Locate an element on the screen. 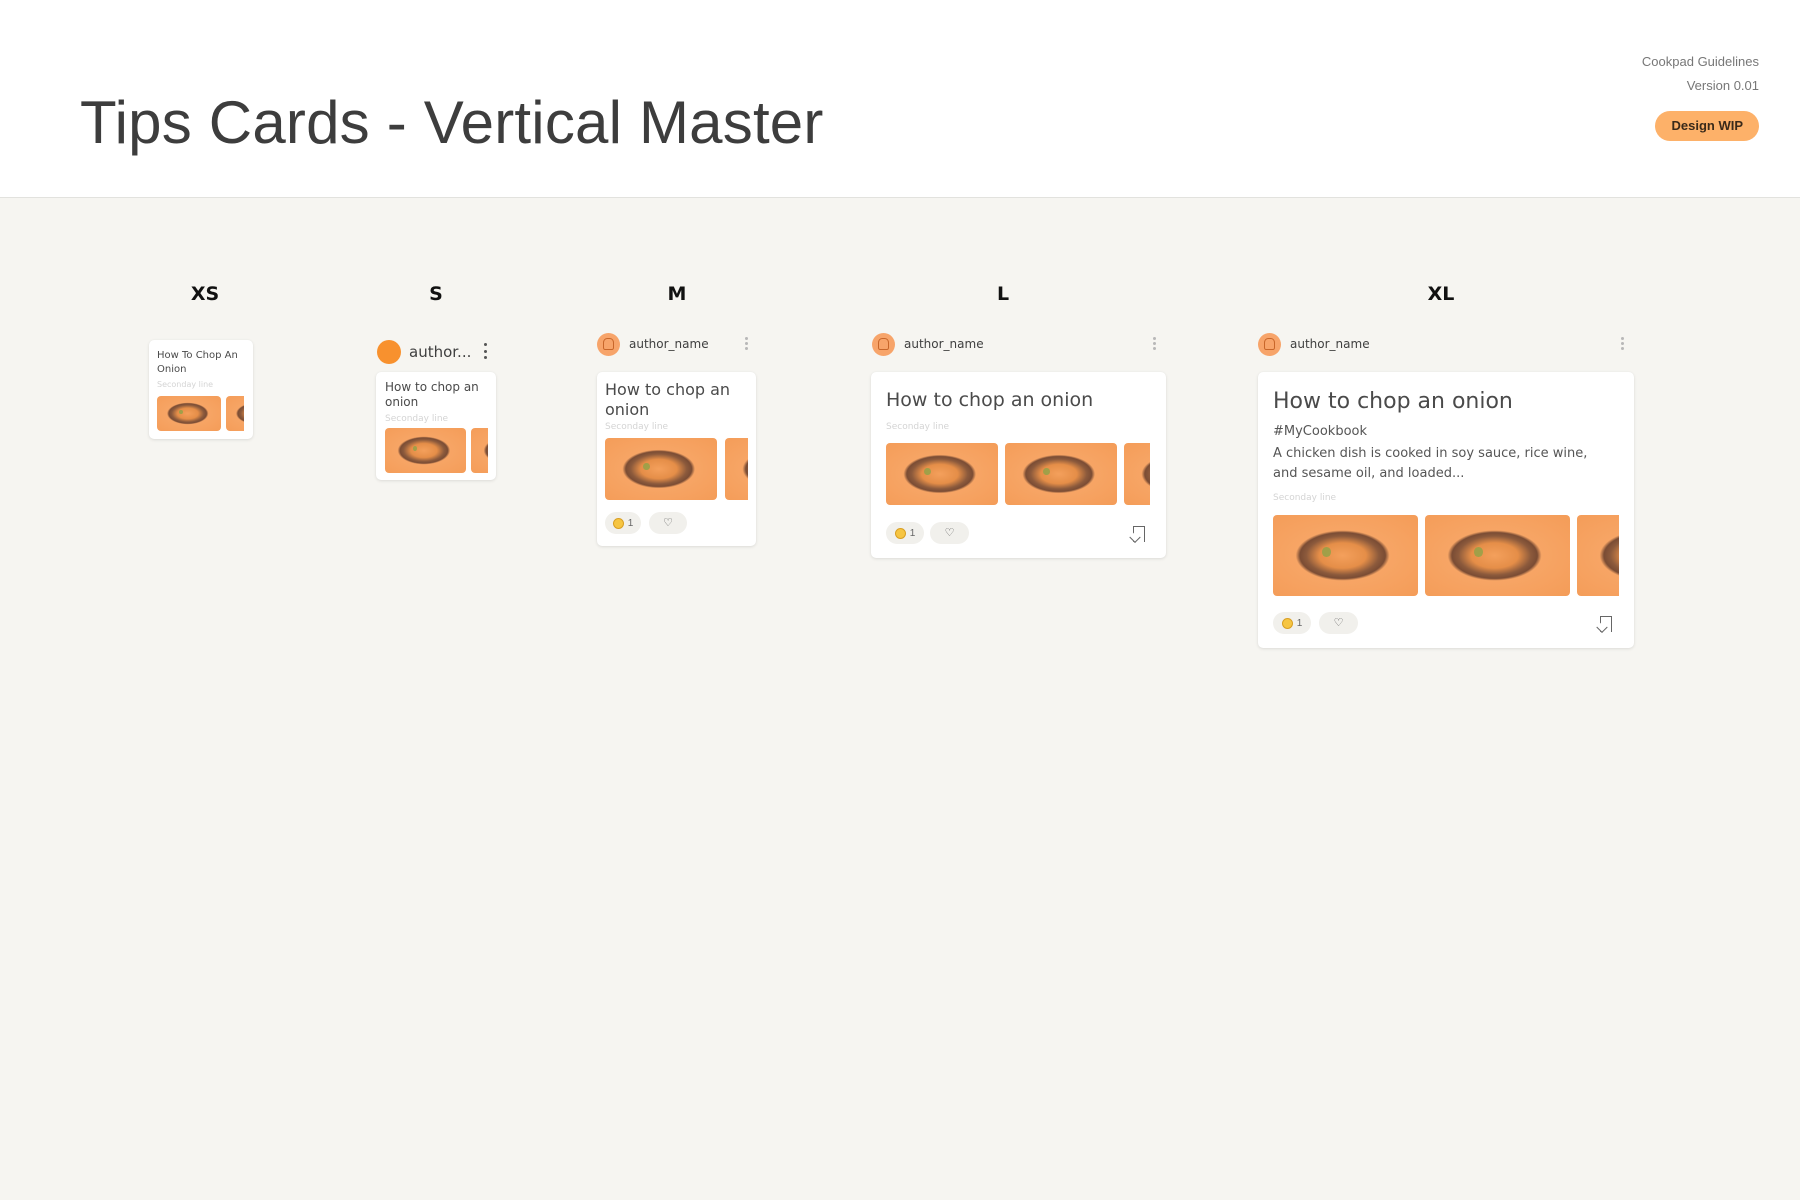 The image size is (1800, 1200). tips-card-s: How to chop an onion Seconday line is located at coordinates (436, 426).